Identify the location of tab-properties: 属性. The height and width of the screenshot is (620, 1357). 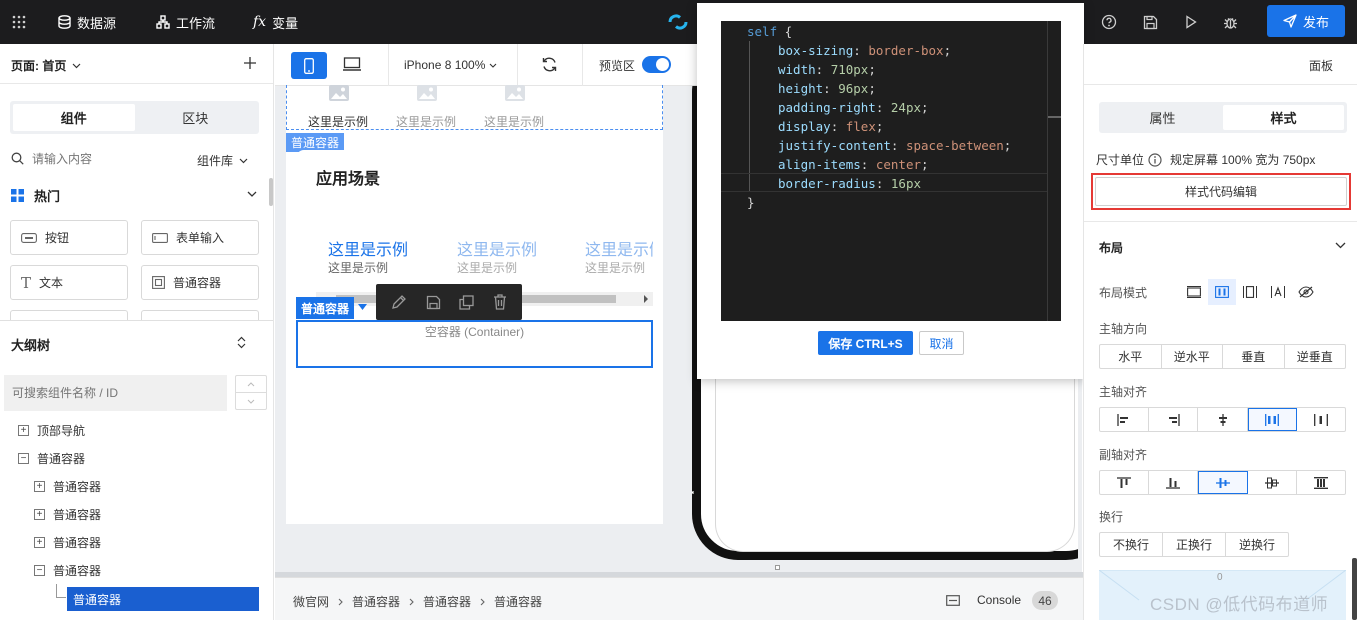
(1162, 117).